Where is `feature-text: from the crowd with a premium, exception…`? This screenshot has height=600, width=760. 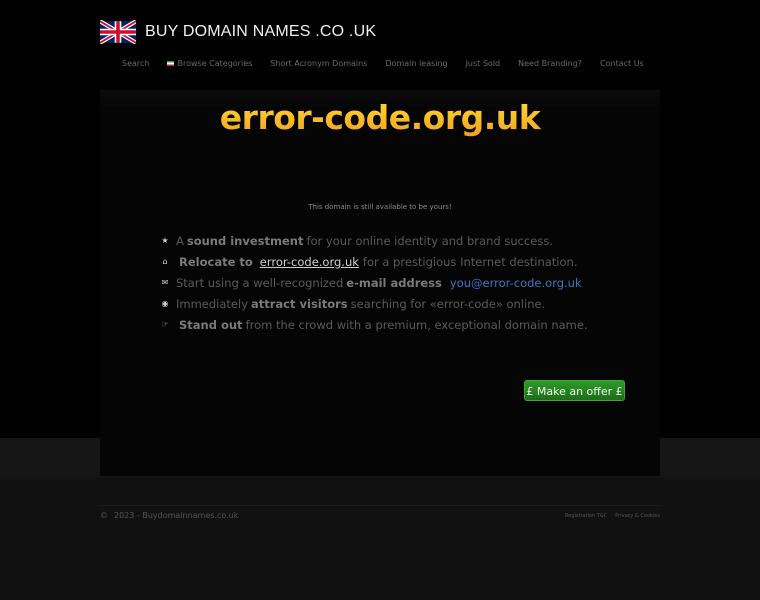 feature-text: from the crowd with a premium, exception… is located at coordinates (416, 324).